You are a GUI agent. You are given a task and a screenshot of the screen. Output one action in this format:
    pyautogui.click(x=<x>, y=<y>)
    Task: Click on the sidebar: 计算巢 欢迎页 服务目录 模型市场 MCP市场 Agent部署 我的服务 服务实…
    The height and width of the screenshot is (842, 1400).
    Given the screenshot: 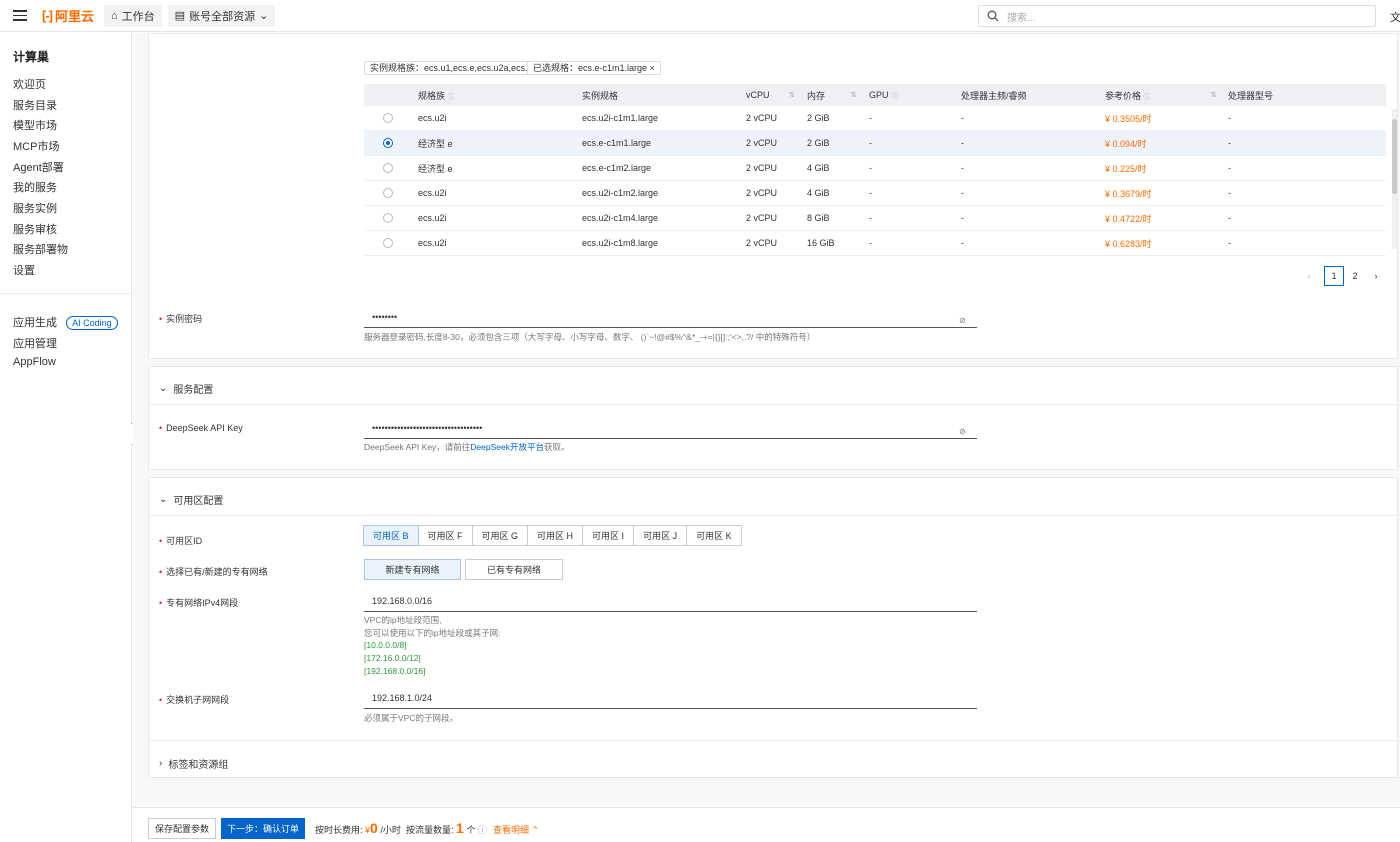 What is the action you would take?
    pyautogui.click(x=66, y=437)
    